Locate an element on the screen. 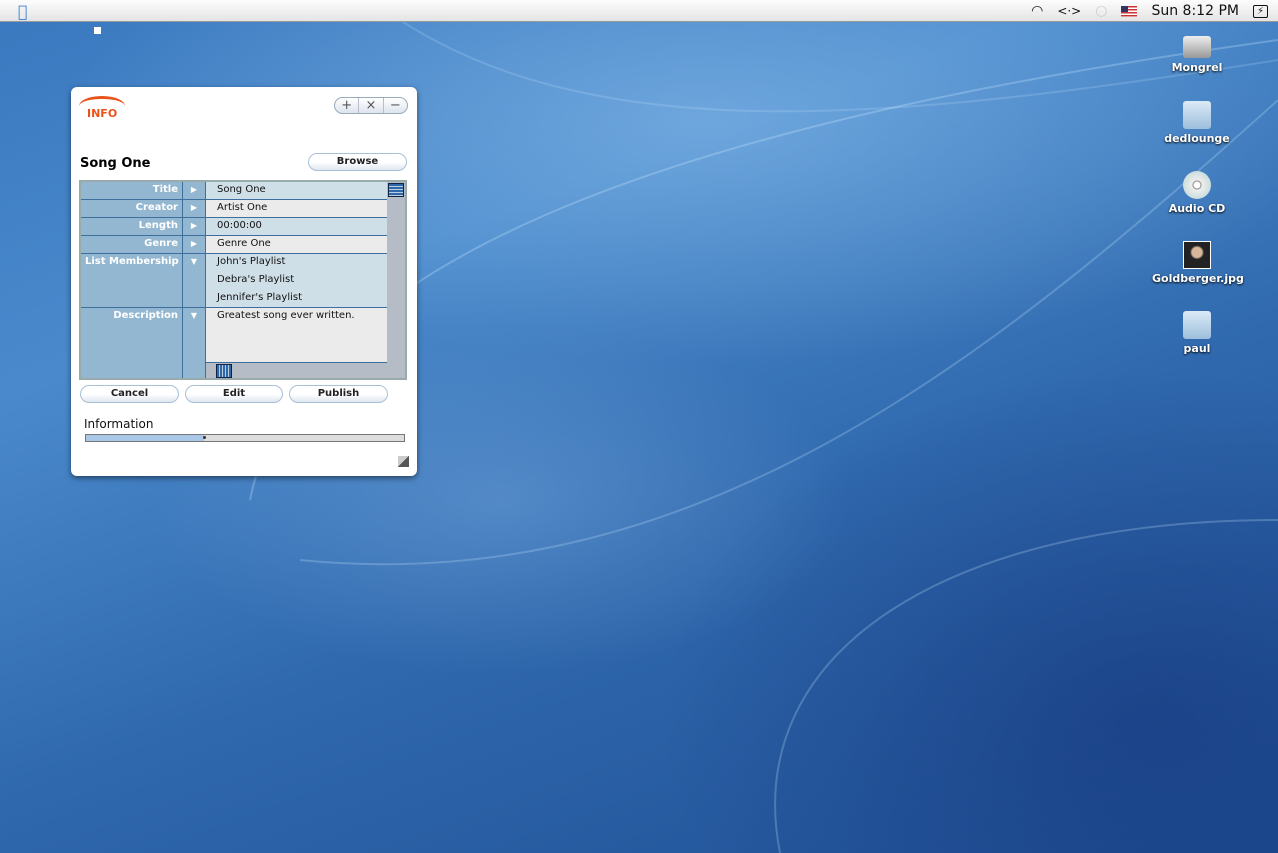 The height and width of the screenshot is (853, 1278). publish-button: Publish is located at coordinates (338, 394).